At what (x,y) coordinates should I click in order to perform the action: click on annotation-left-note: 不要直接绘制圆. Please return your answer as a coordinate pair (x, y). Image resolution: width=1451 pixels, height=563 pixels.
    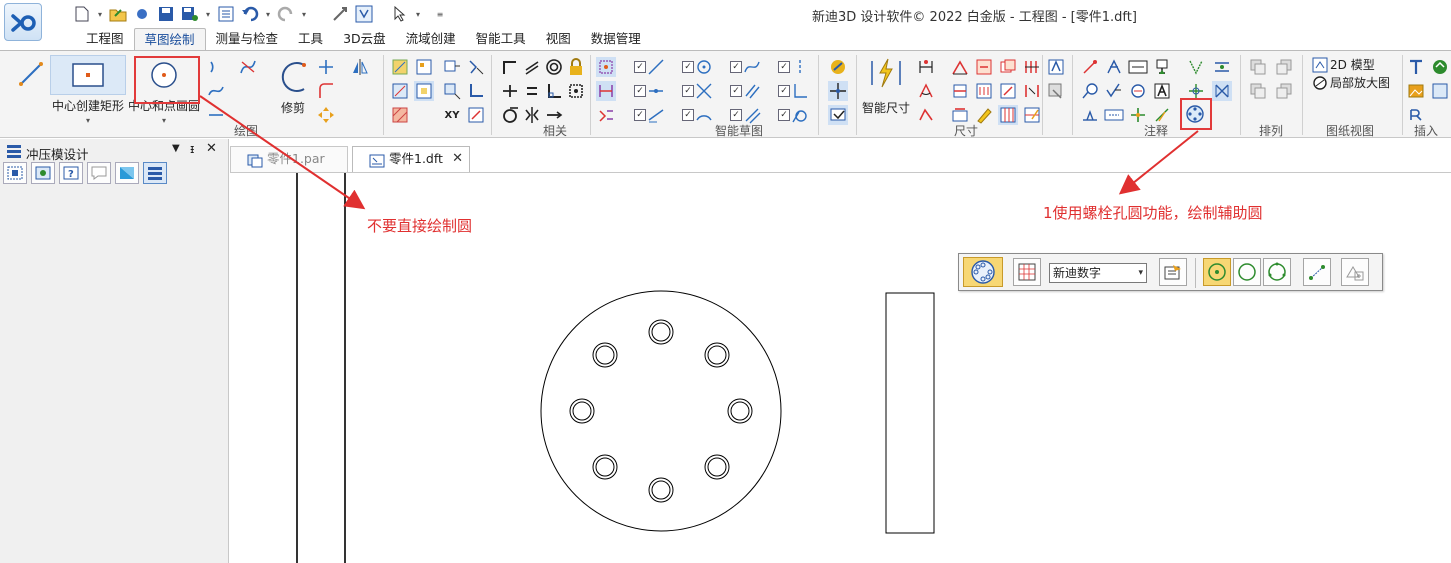
    Looking at the image, I should click on (420, 226).